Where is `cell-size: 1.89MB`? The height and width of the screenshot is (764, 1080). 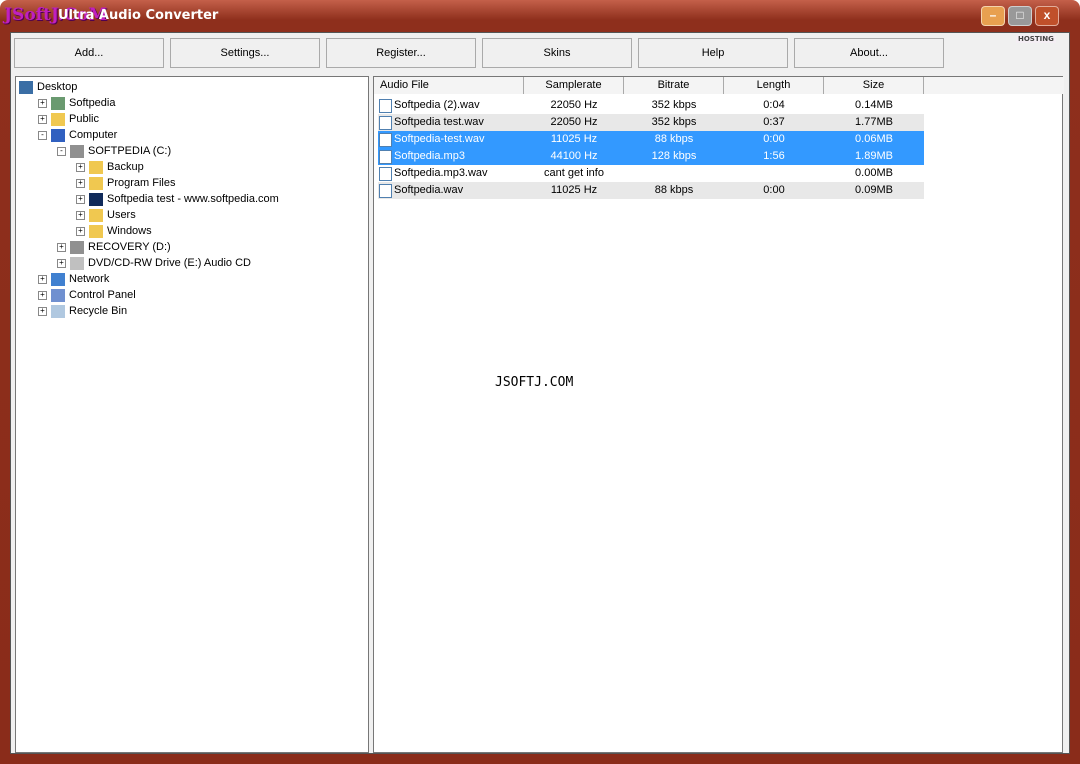
cell-size: 1.89MB is located at coordinates (874, 156).